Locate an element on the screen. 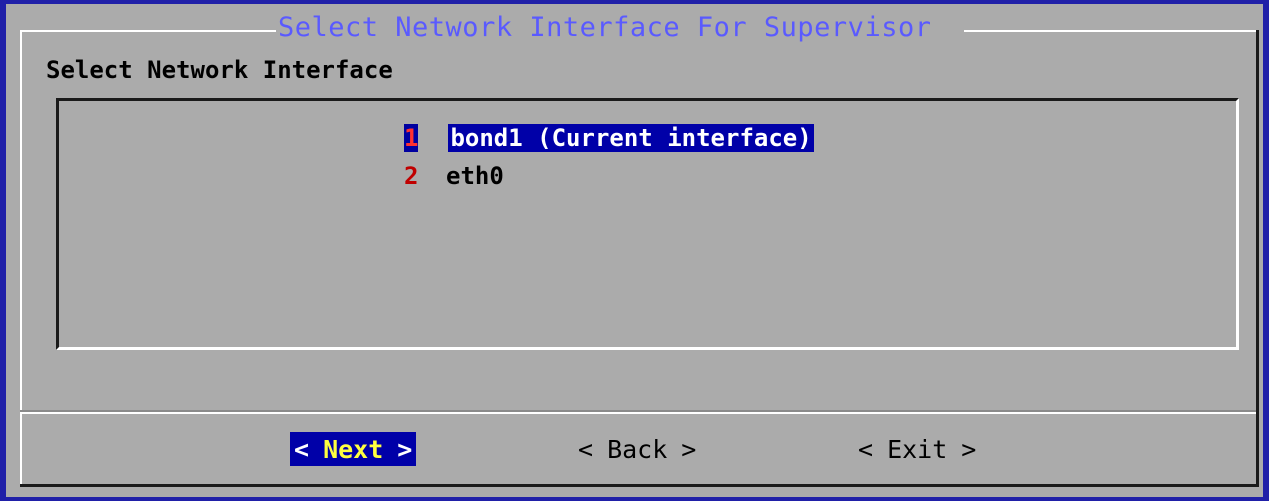 The height and width of the screenshot is (501, 1269). menu-item-label: bond1 (Current interface) is located at coordinates (631, 138).